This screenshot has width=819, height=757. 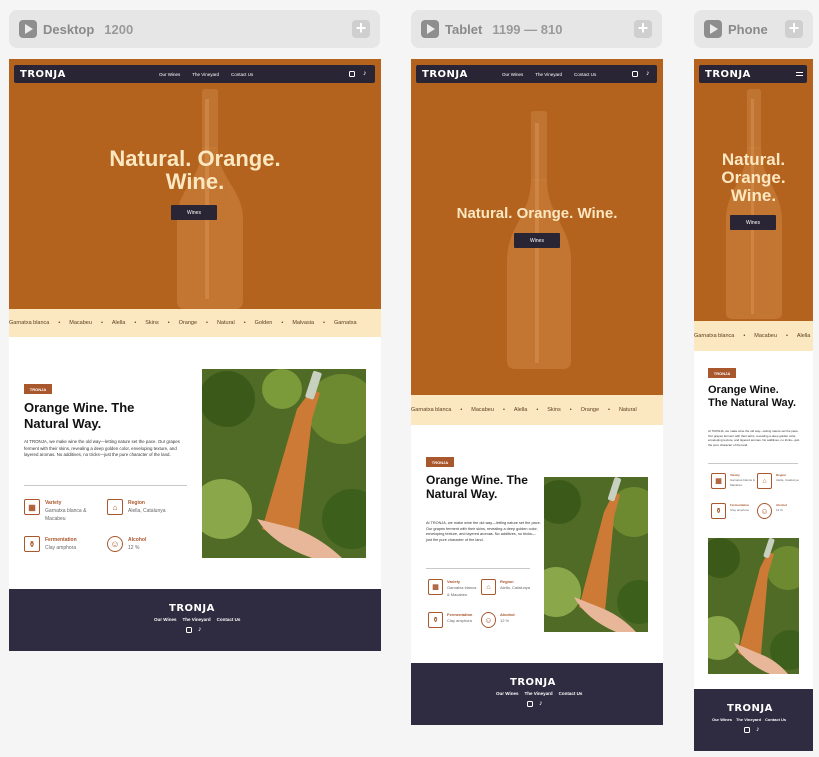 I want to click on frame-size: 1200, so click(x=119, y=29).